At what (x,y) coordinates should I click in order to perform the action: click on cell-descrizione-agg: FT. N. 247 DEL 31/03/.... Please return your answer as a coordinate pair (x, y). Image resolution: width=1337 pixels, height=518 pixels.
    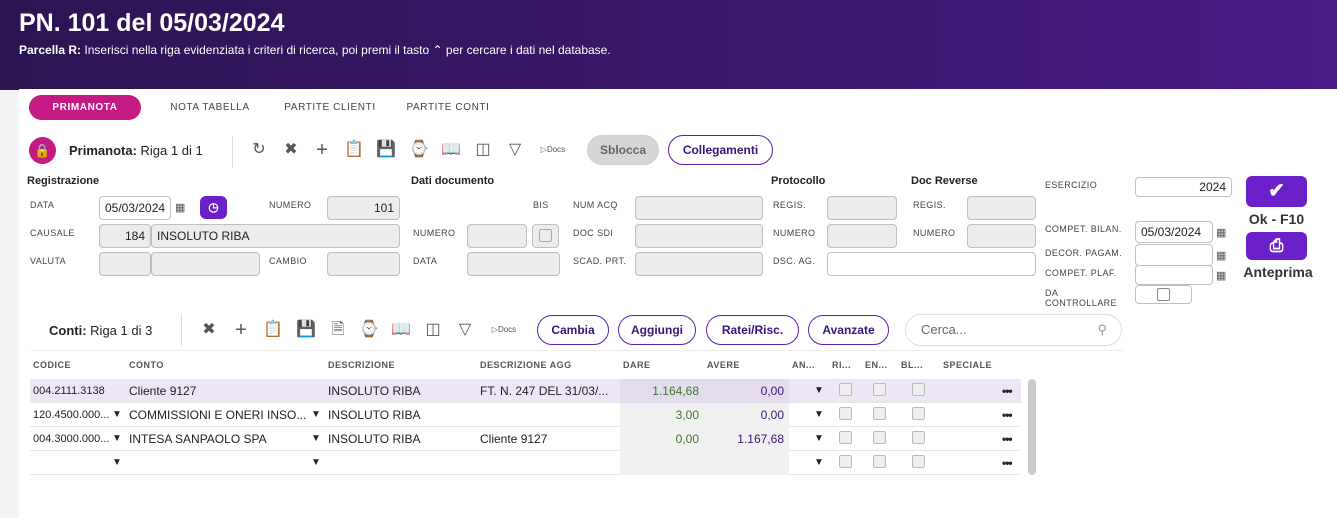
    Looking at the image, I should click on (548, 391).